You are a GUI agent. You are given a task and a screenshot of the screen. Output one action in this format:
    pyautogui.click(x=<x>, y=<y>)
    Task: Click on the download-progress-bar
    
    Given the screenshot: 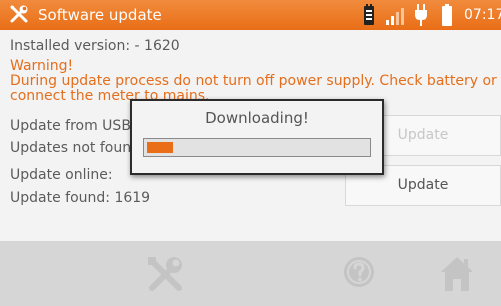 What is the action you would take?
    pyautogui.click(x=257, y=147)
    